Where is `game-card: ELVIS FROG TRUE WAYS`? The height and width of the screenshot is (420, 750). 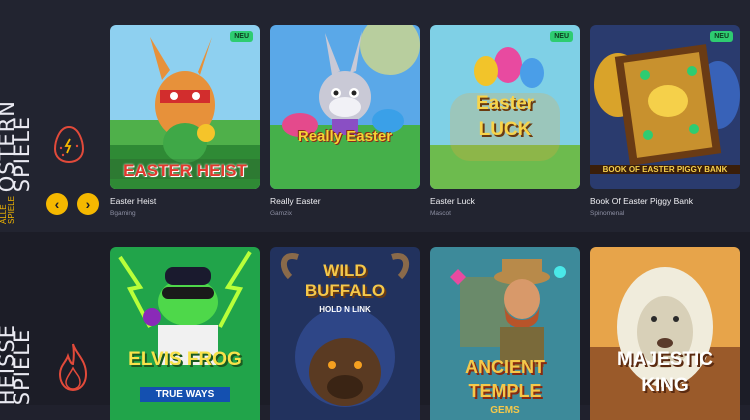
game-card: ELVIS FROG TRUE WAYS is located at coordinates (185, 333).